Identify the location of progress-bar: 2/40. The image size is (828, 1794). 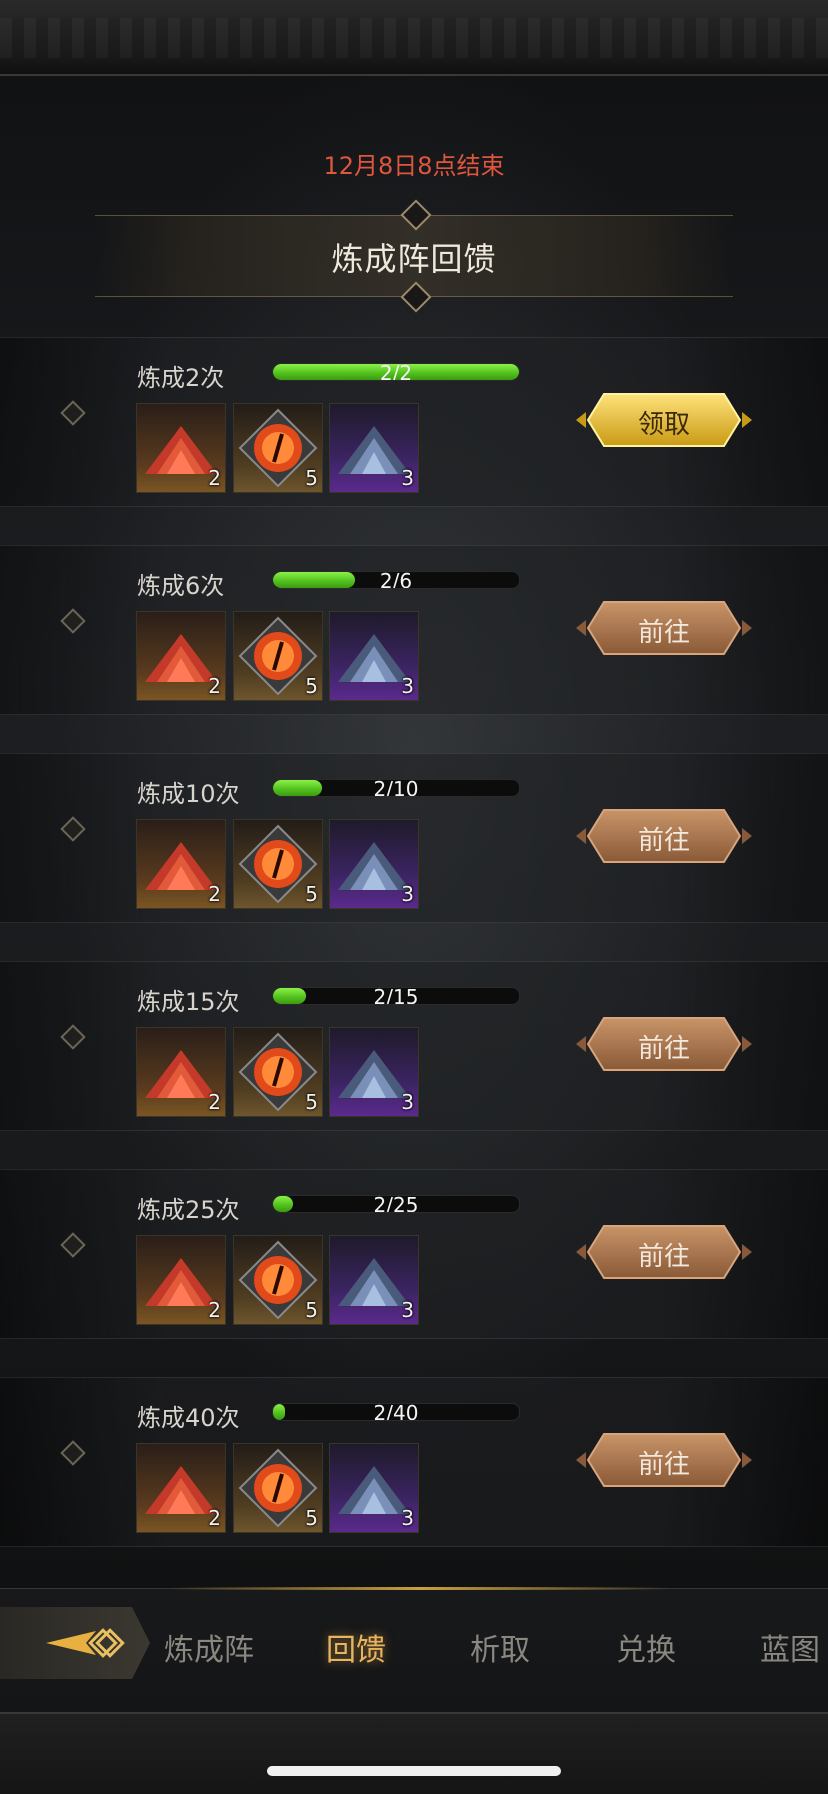
(396, 1412).